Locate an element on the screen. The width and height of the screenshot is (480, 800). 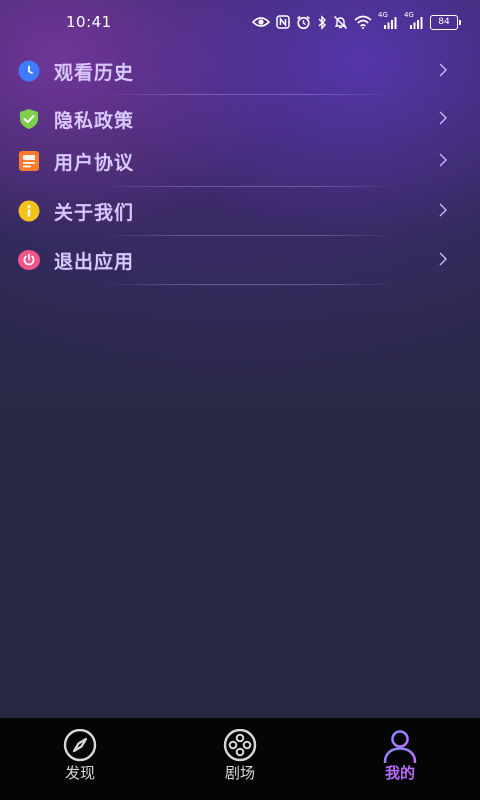
info-icon is located at coordinates (29, 211).